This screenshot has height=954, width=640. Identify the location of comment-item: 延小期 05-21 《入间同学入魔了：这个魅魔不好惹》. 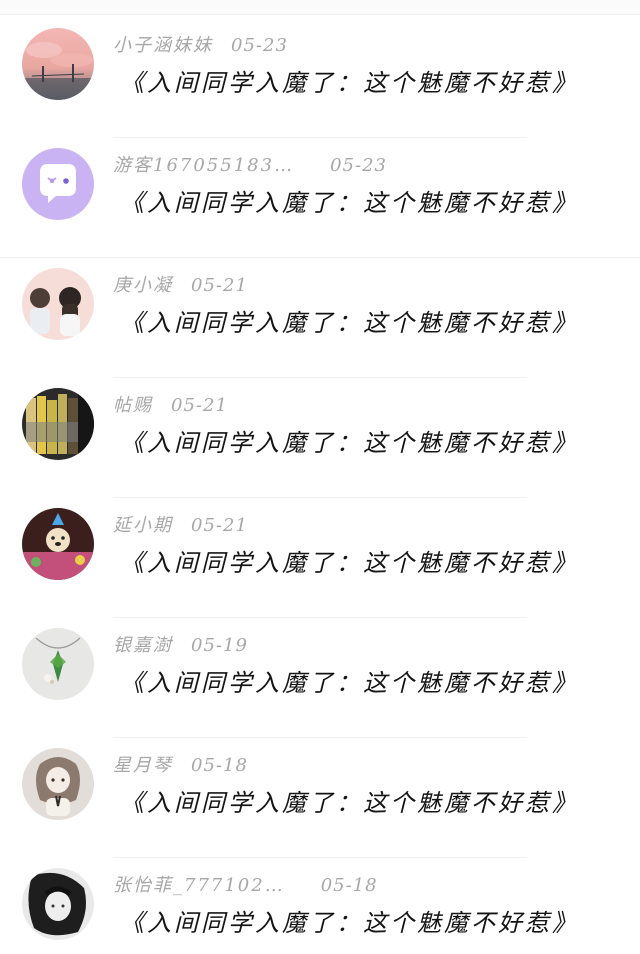
(320, 558).